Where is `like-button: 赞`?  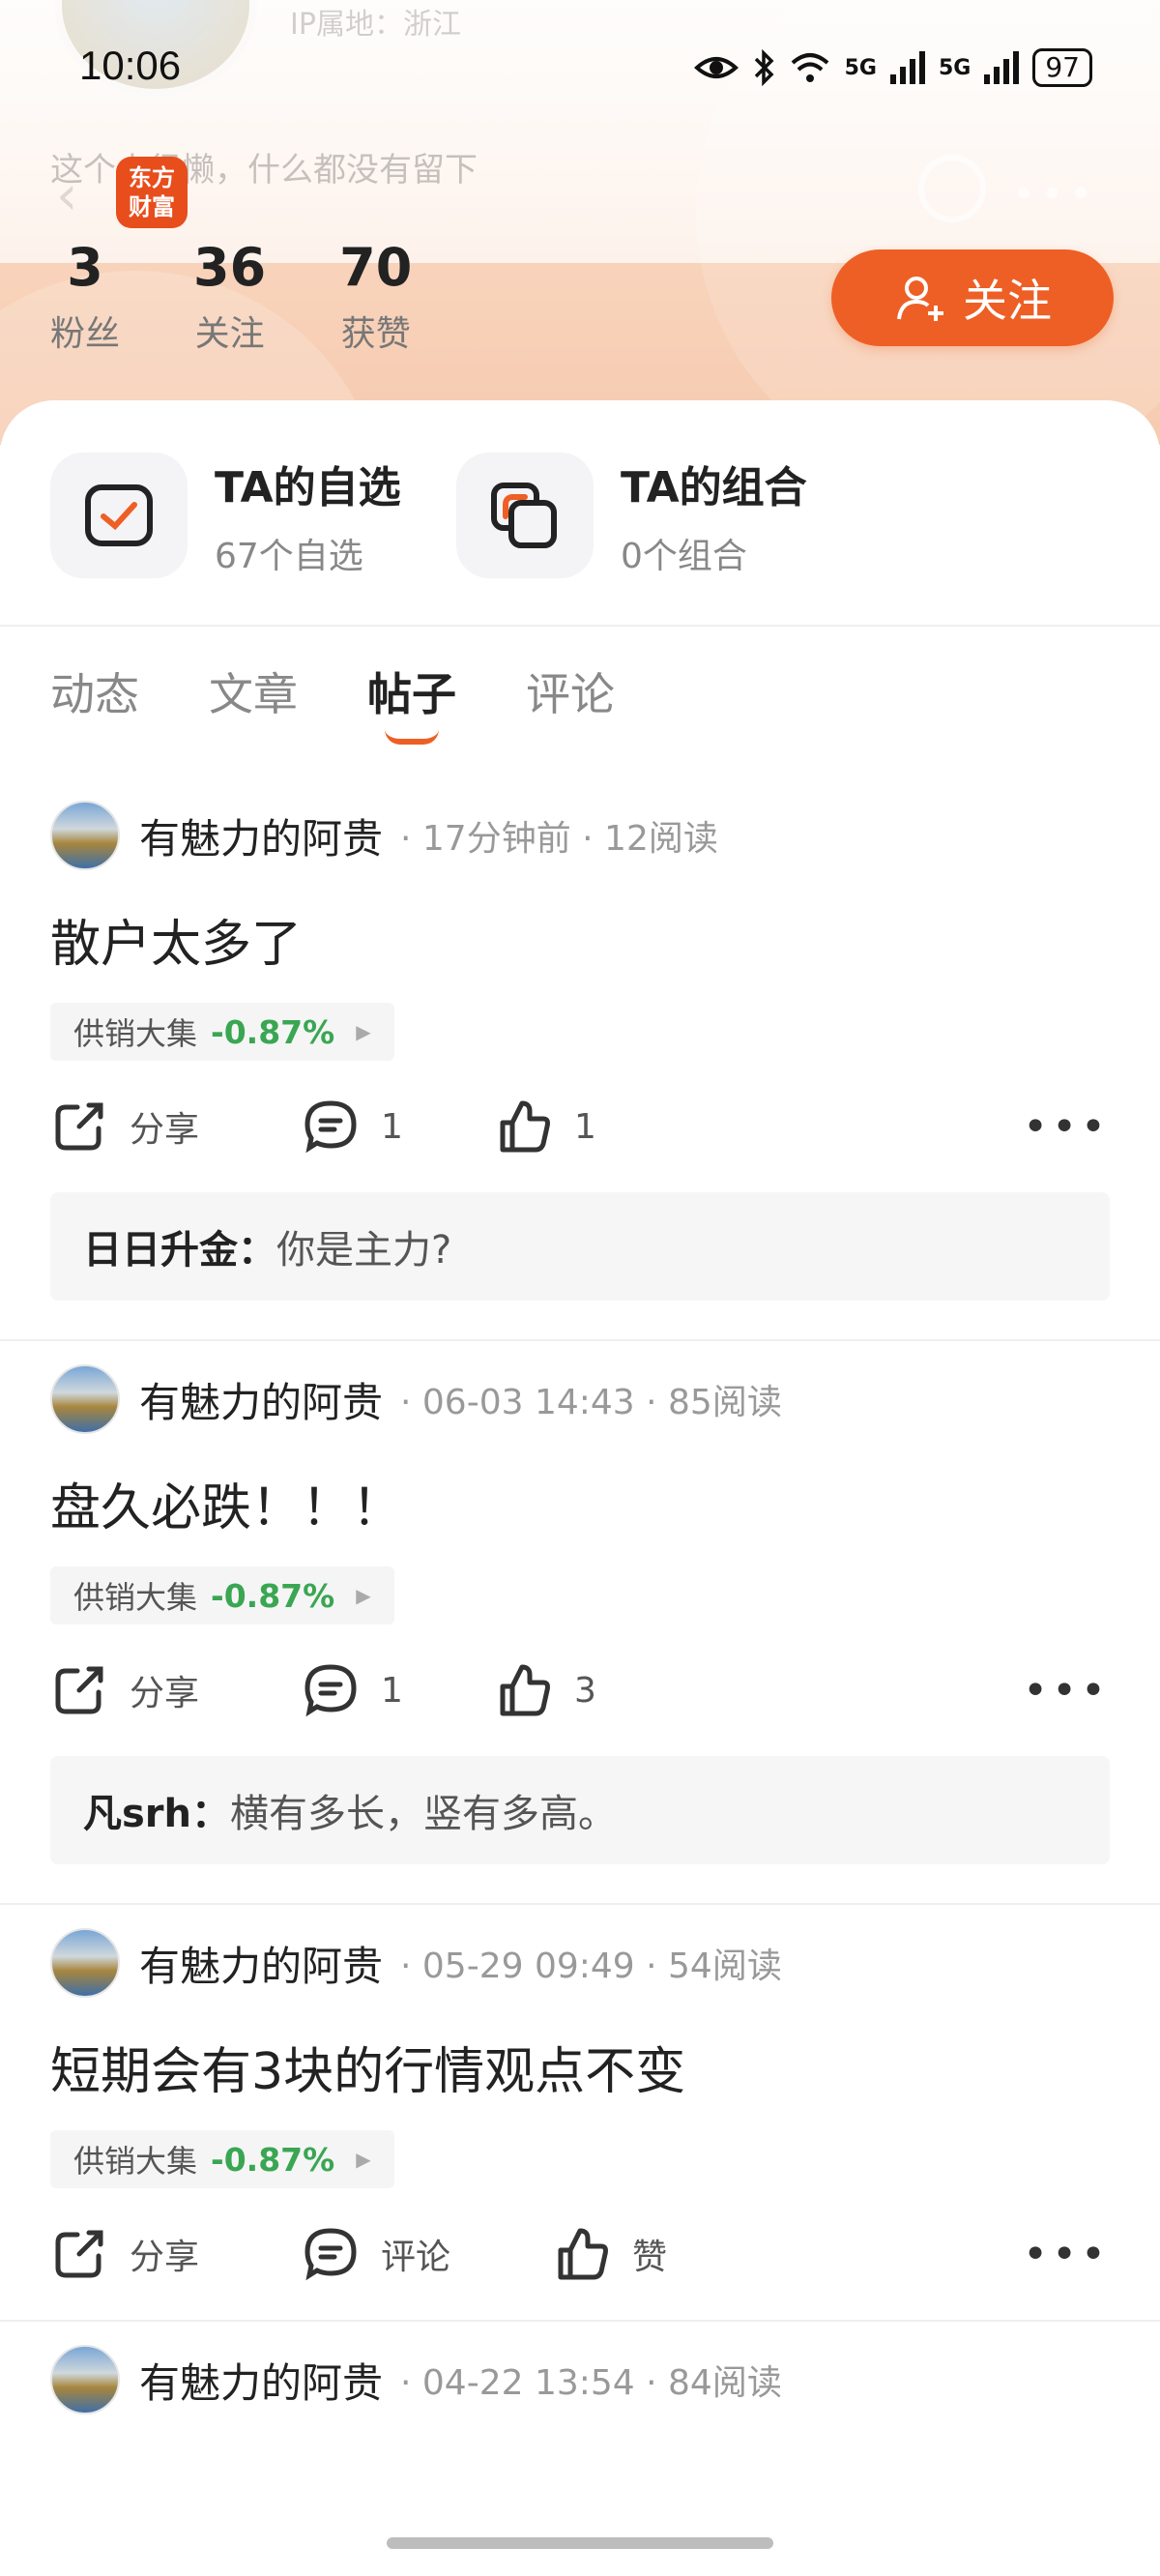
like-button: 赞 is located at coordinates (610, 2254).